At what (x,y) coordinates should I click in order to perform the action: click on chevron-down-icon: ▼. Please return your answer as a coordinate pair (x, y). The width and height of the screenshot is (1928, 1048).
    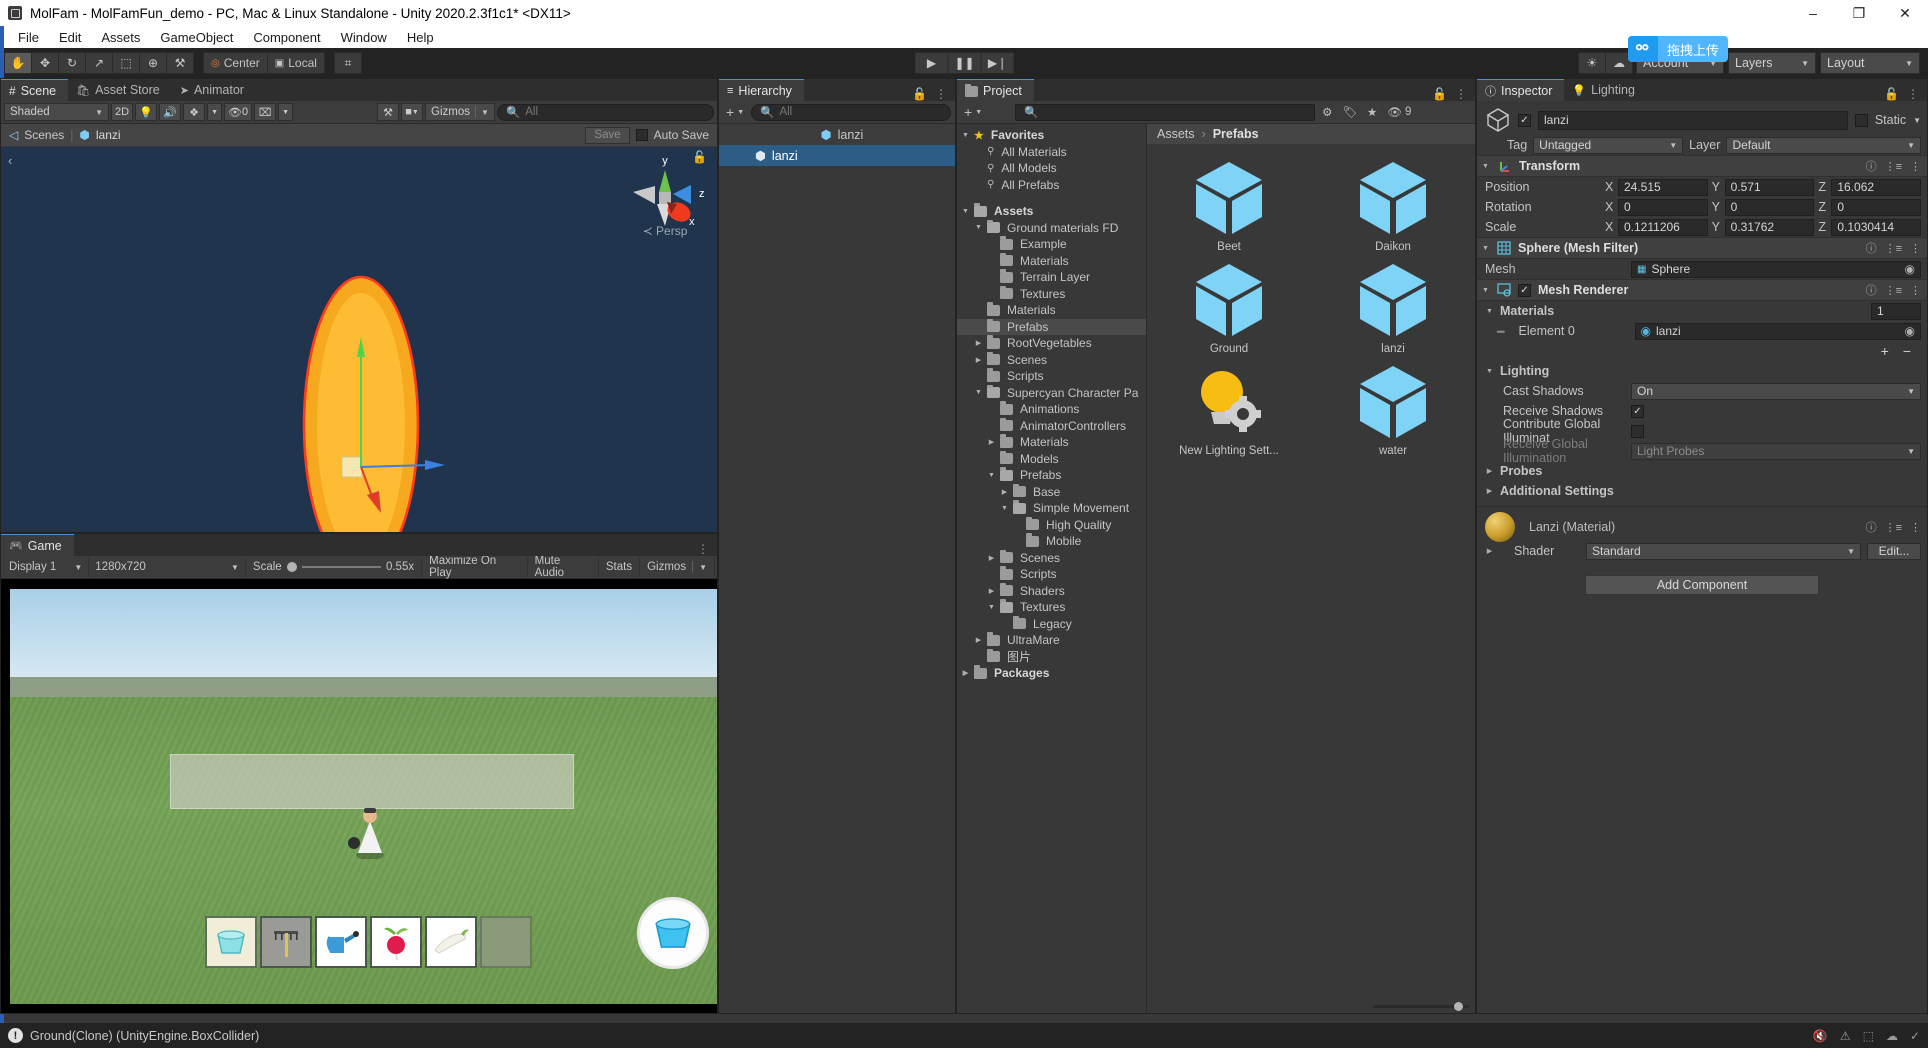
    Looking at the image, I should click on (1917, 120).